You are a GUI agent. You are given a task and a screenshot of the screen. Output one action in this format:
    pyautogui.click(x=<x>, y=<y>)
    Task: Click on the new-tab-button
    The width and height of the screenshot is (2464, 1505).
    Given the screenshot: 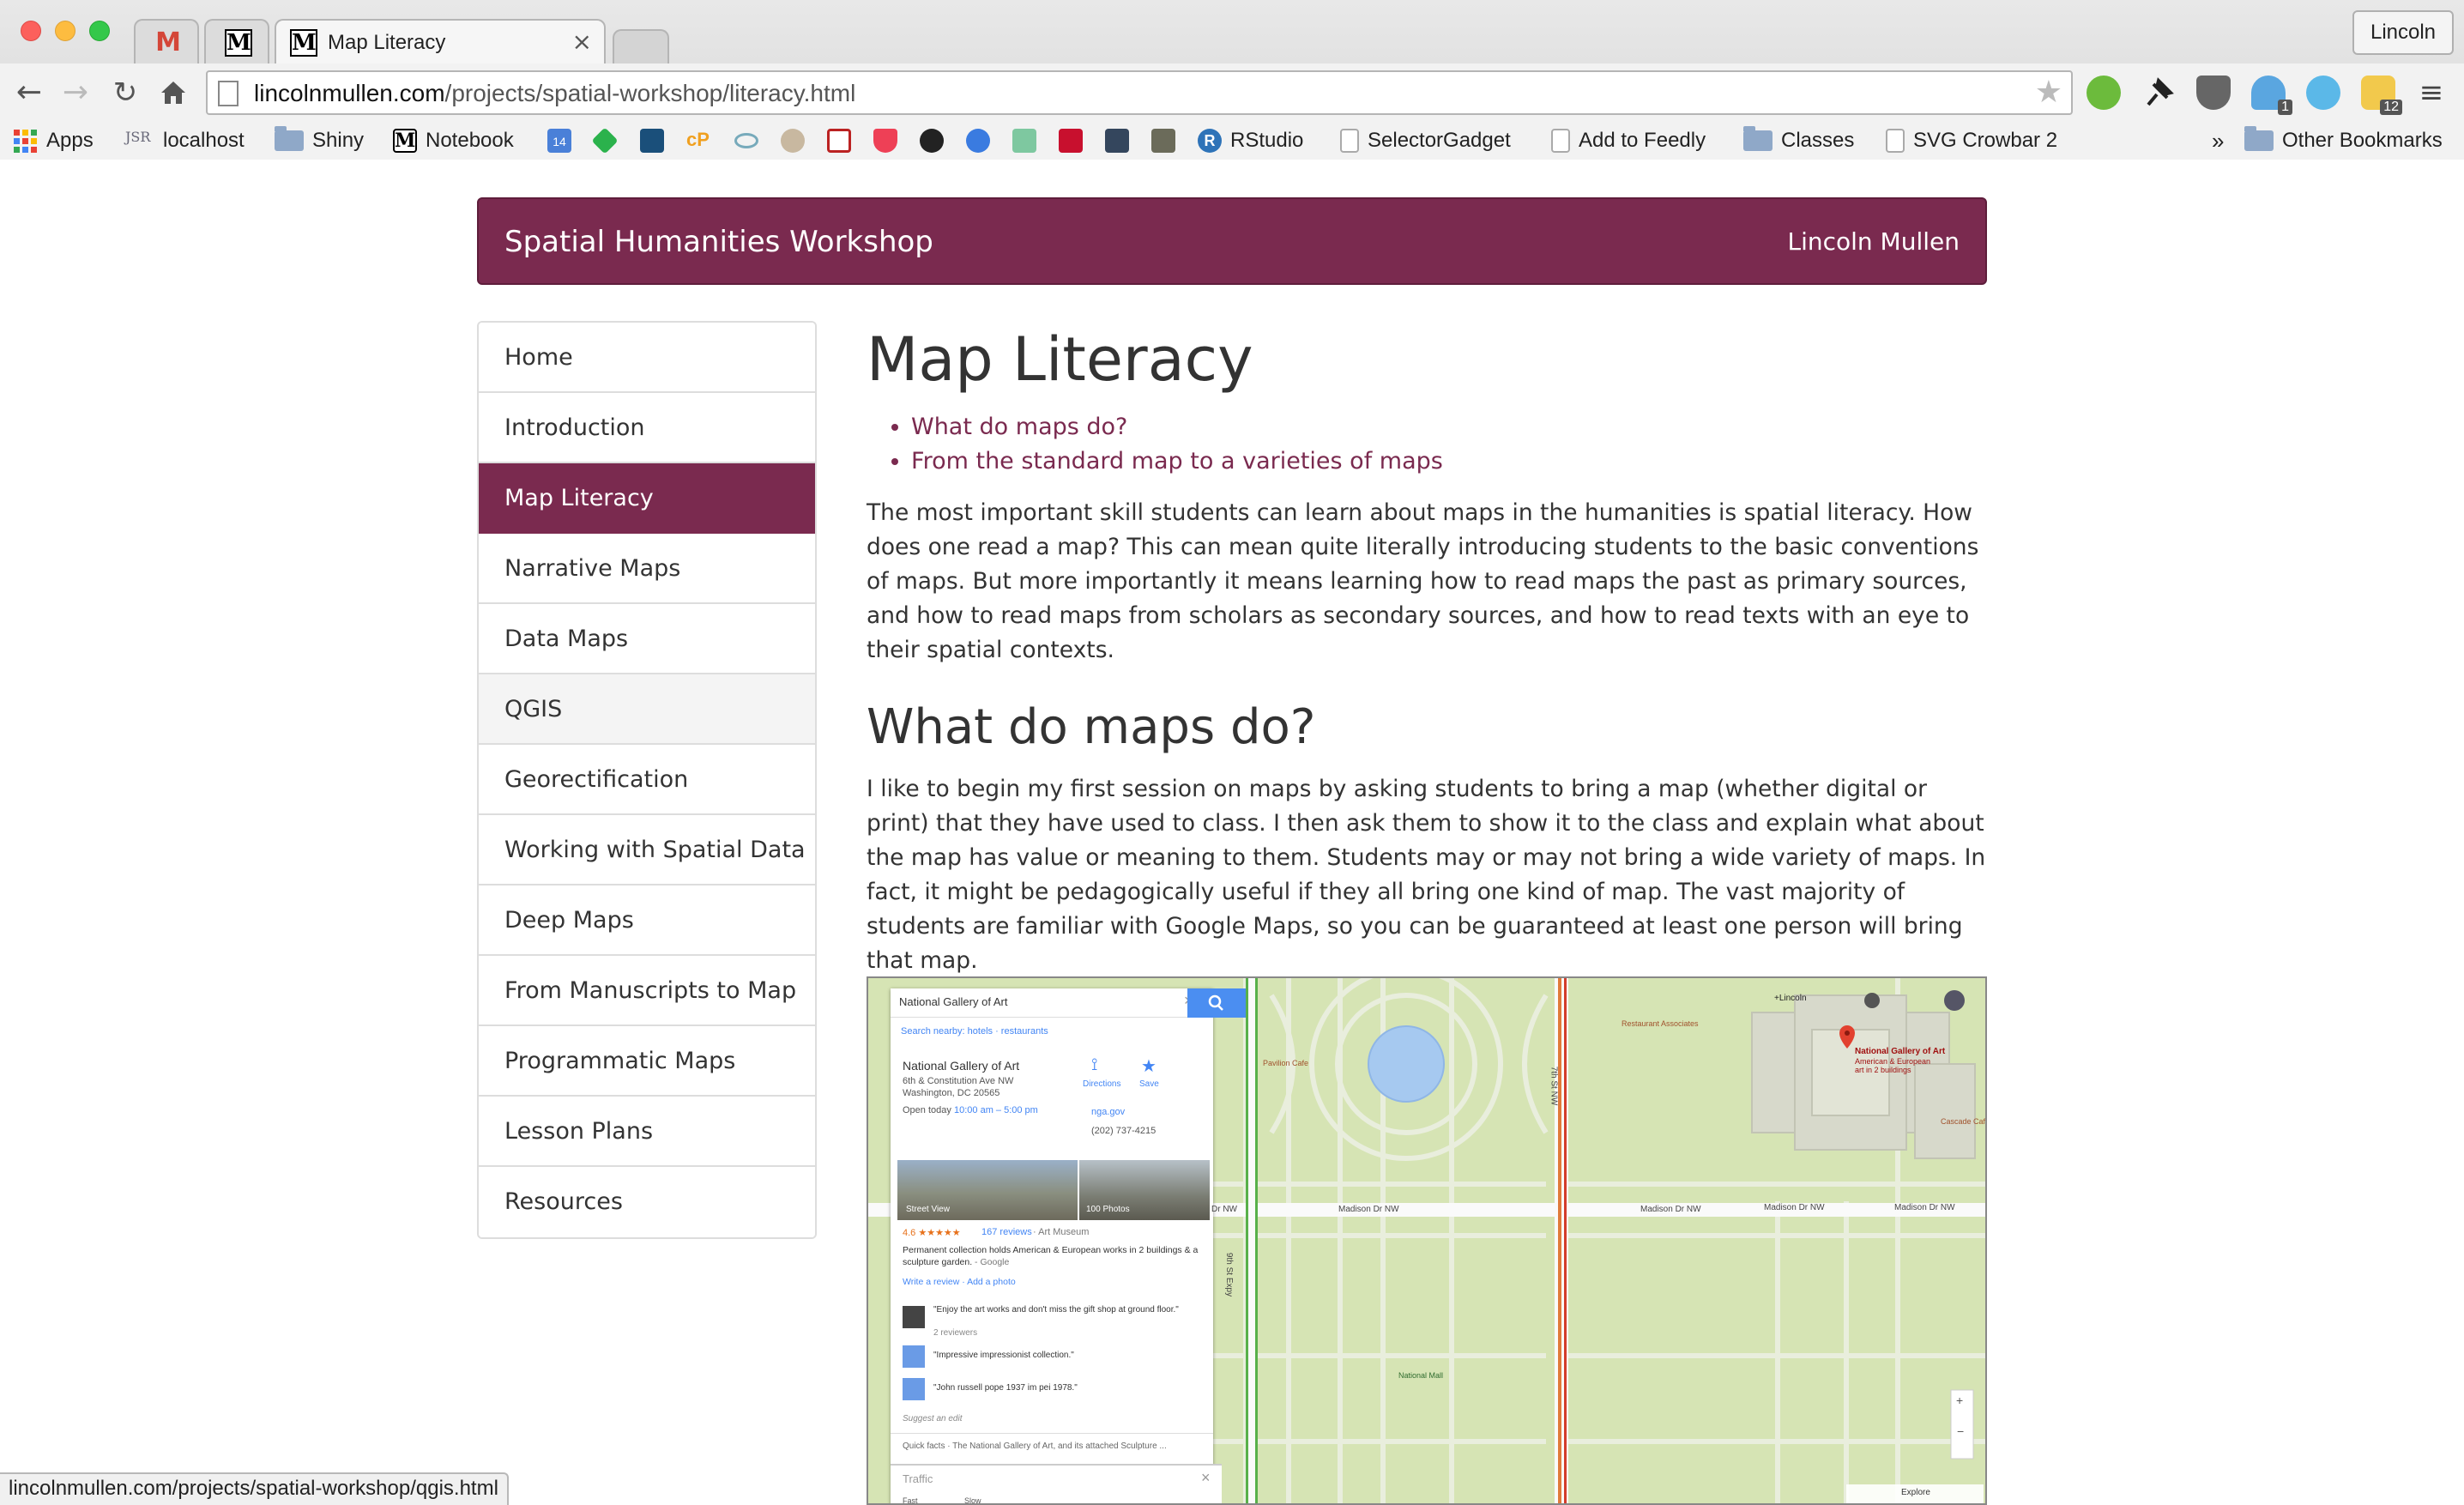 What is the action you would take?
    pyautogui.click(x=641, y=46)
    